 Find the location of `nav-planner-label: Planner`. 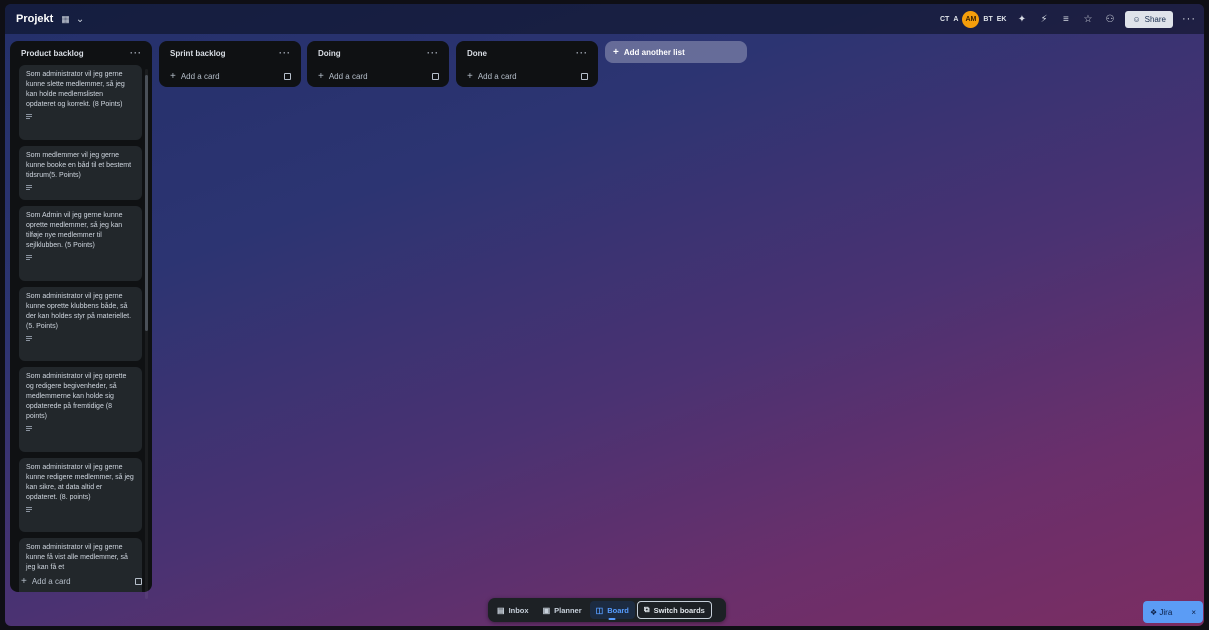

nav-planner-label: Planner is located at coordinates (568, 610).